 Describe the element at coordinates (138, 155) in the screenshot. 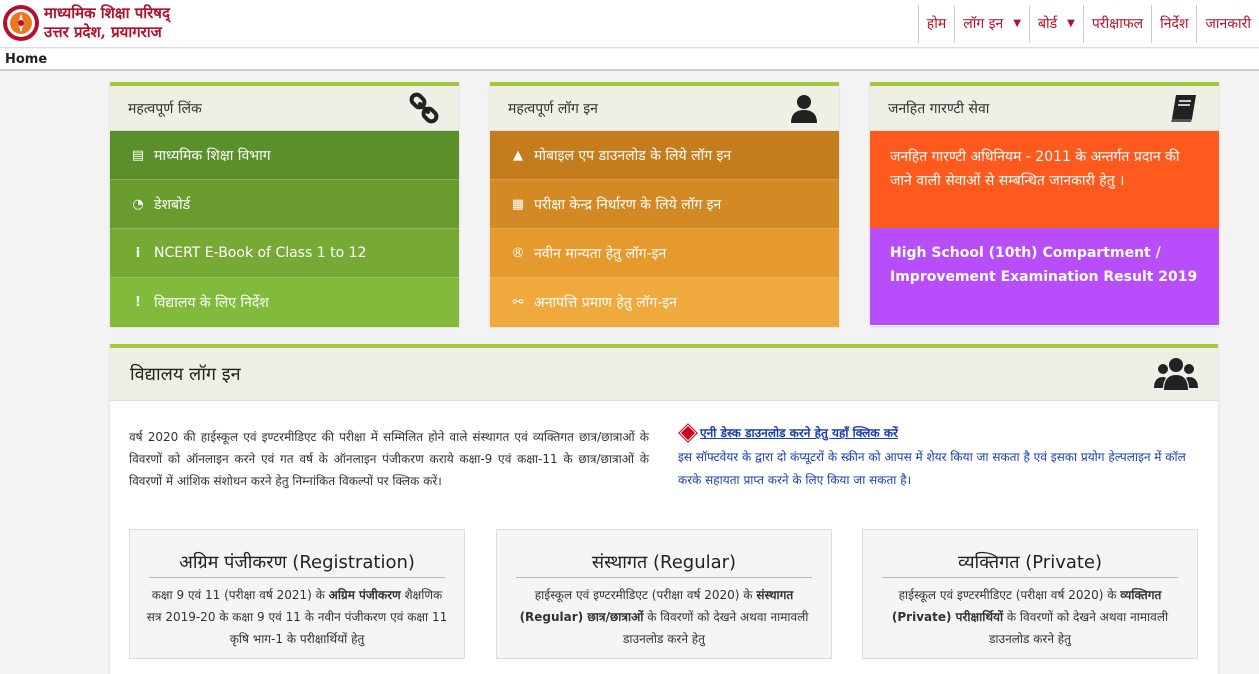

I see `document-icon: ▤` at that location.